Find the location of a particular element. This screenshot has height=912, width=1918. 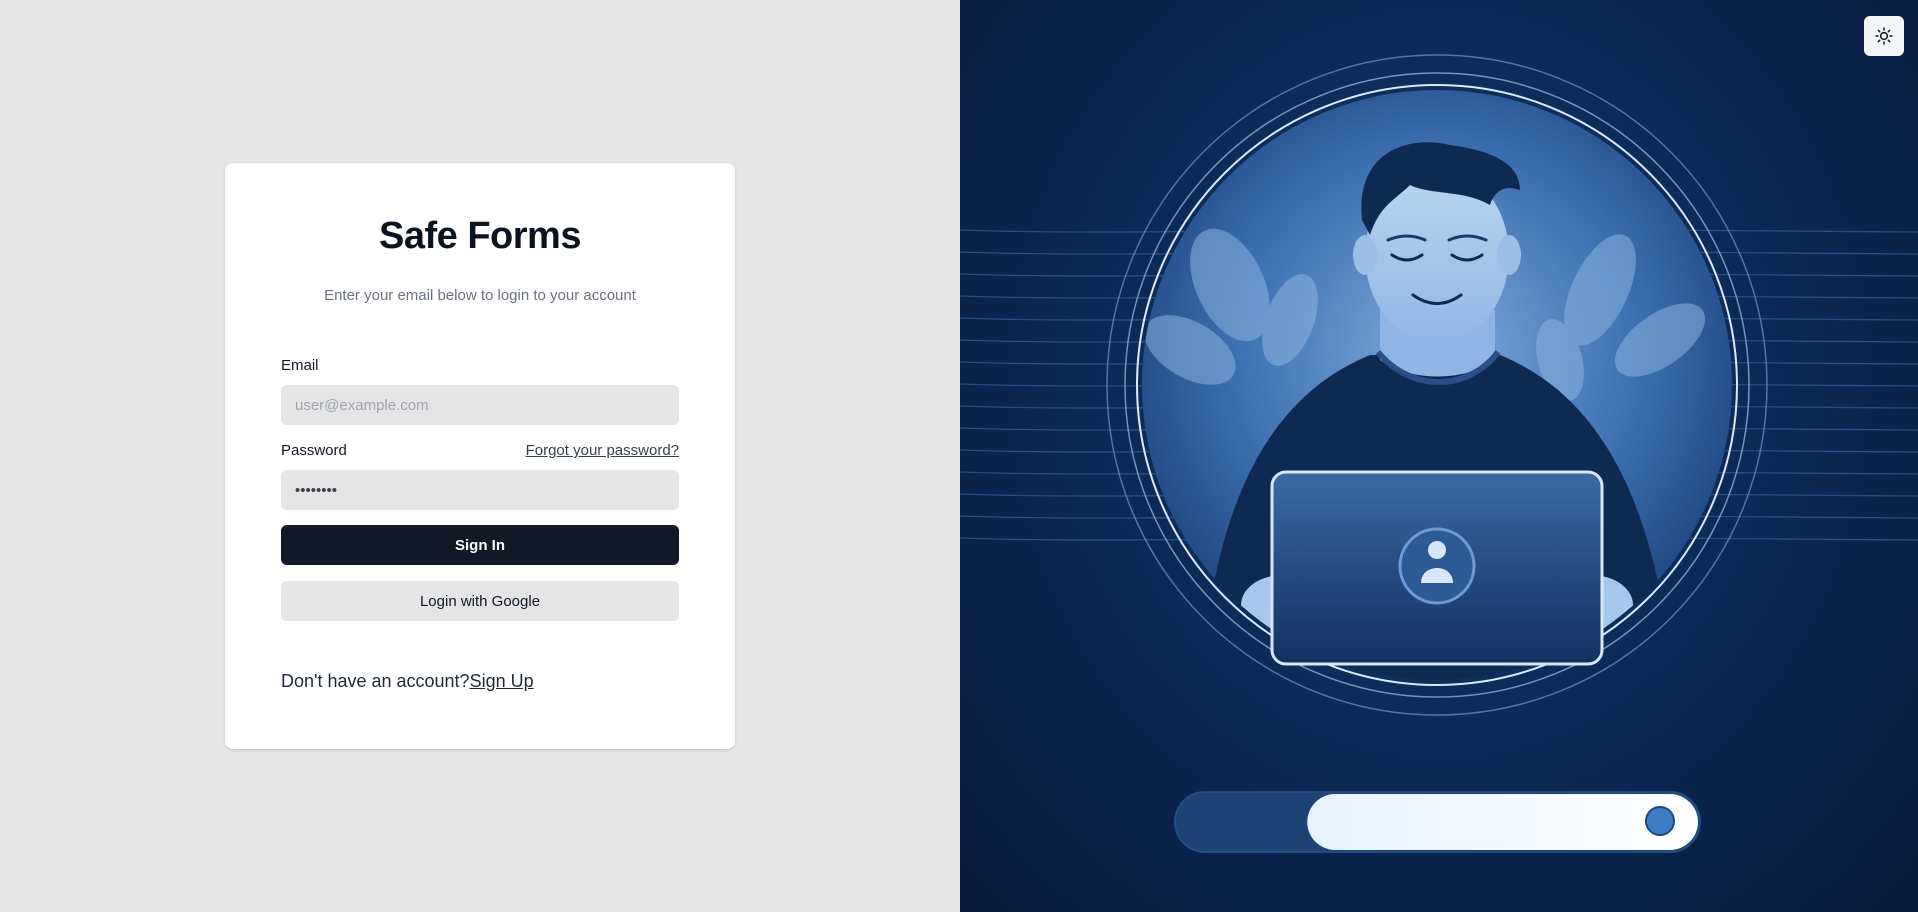

email-label: Email is located at coordinates (300, 365).